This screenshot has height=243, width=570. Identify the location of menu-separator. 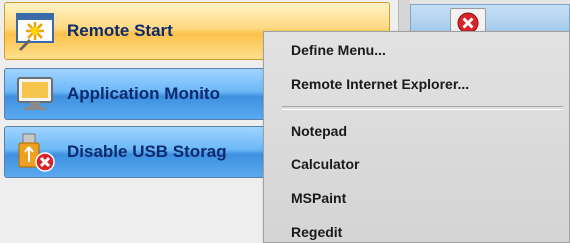
(422, 108).